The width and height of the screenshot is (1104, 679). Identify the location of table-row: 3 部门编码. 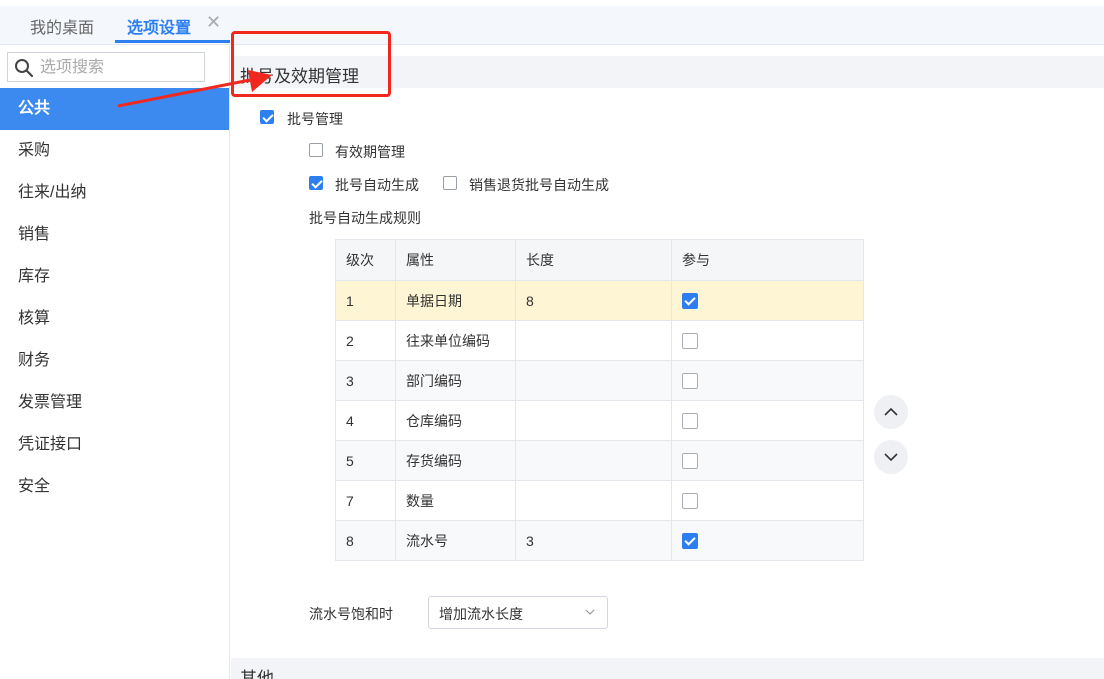
(599, 380).